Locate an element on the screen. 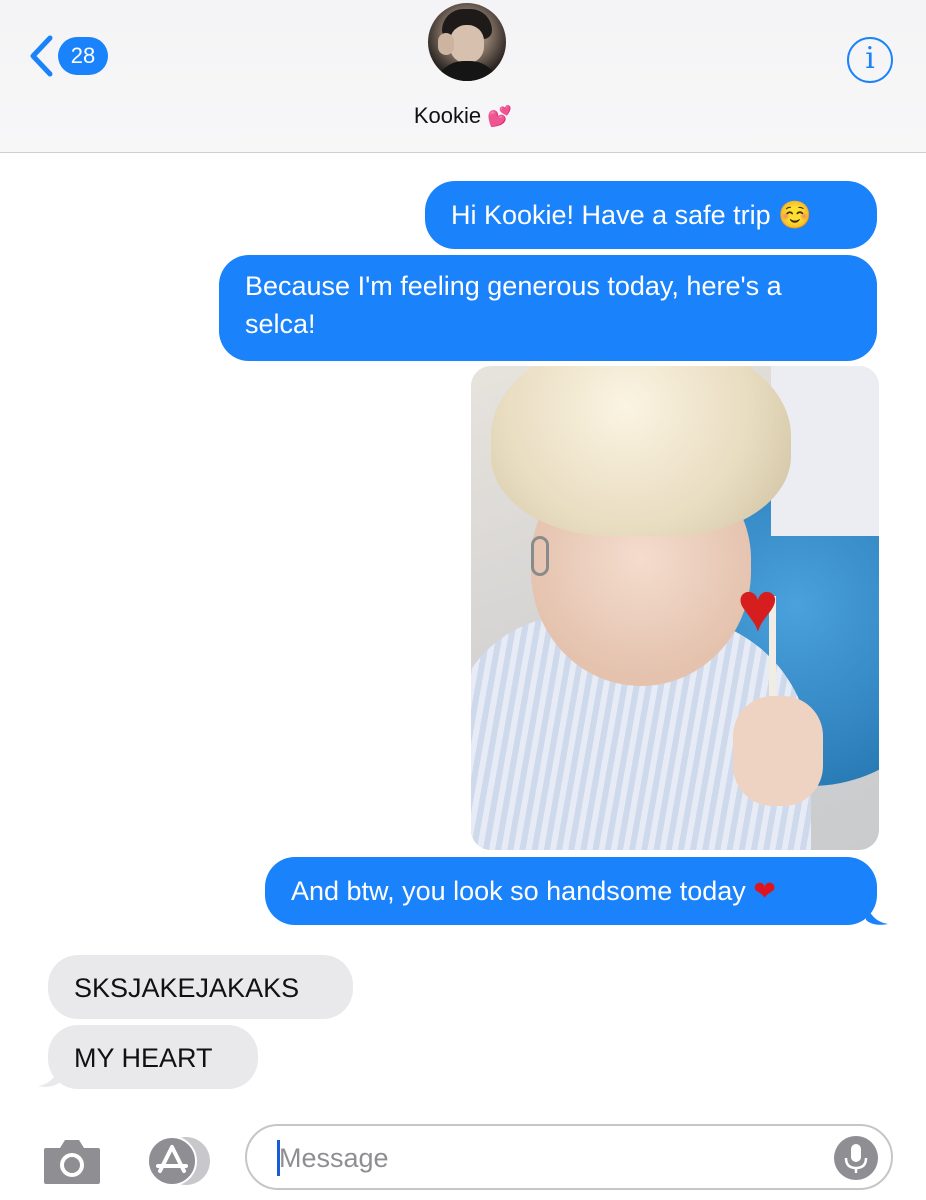 This screenshot has width=926, height=1200. contact-name-label: Kookie is located at coordinates (447, 115).